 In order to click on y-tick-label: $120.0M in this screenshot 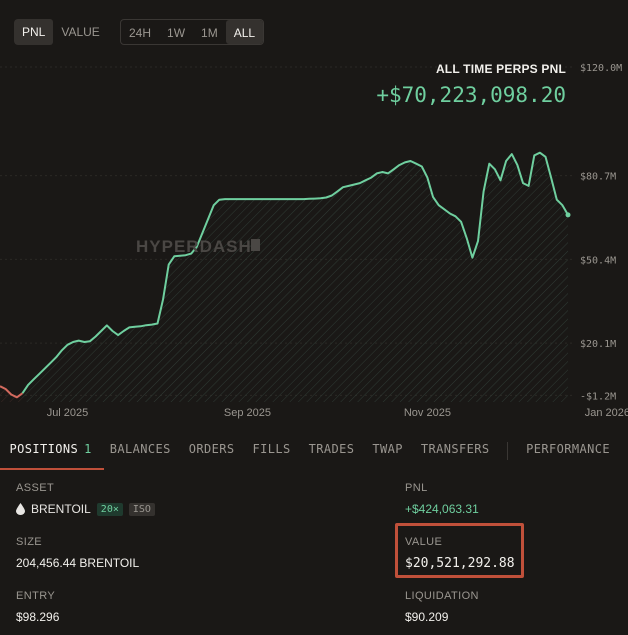, I will do `click(601, 68)`.